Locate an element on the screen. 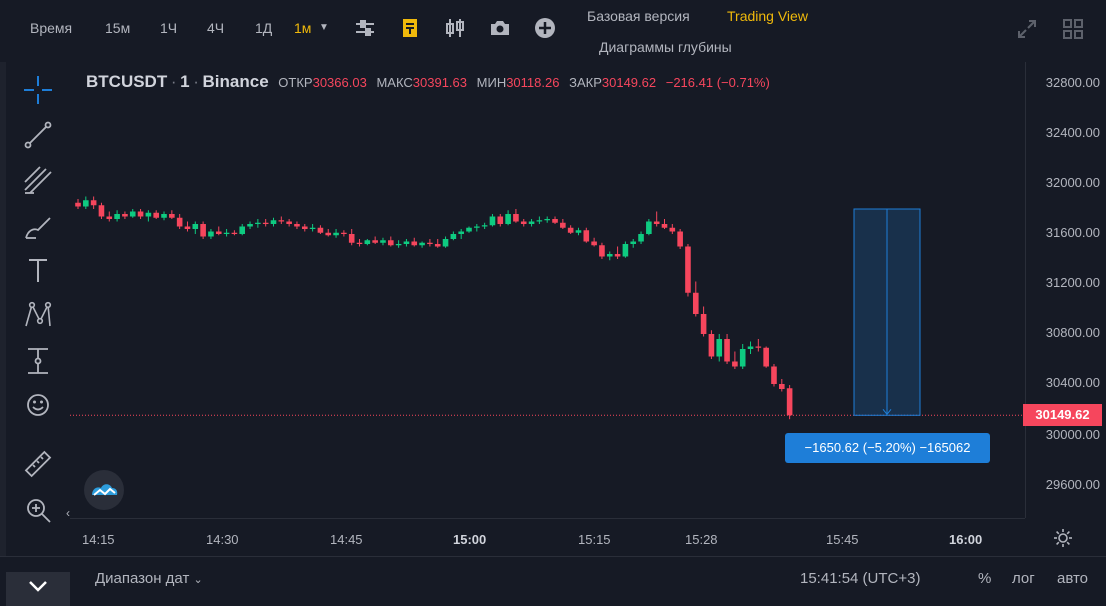 The width and height of the screenshot is (1106, 606). time-tick: 14:15 is located at coordinates (98, 539).